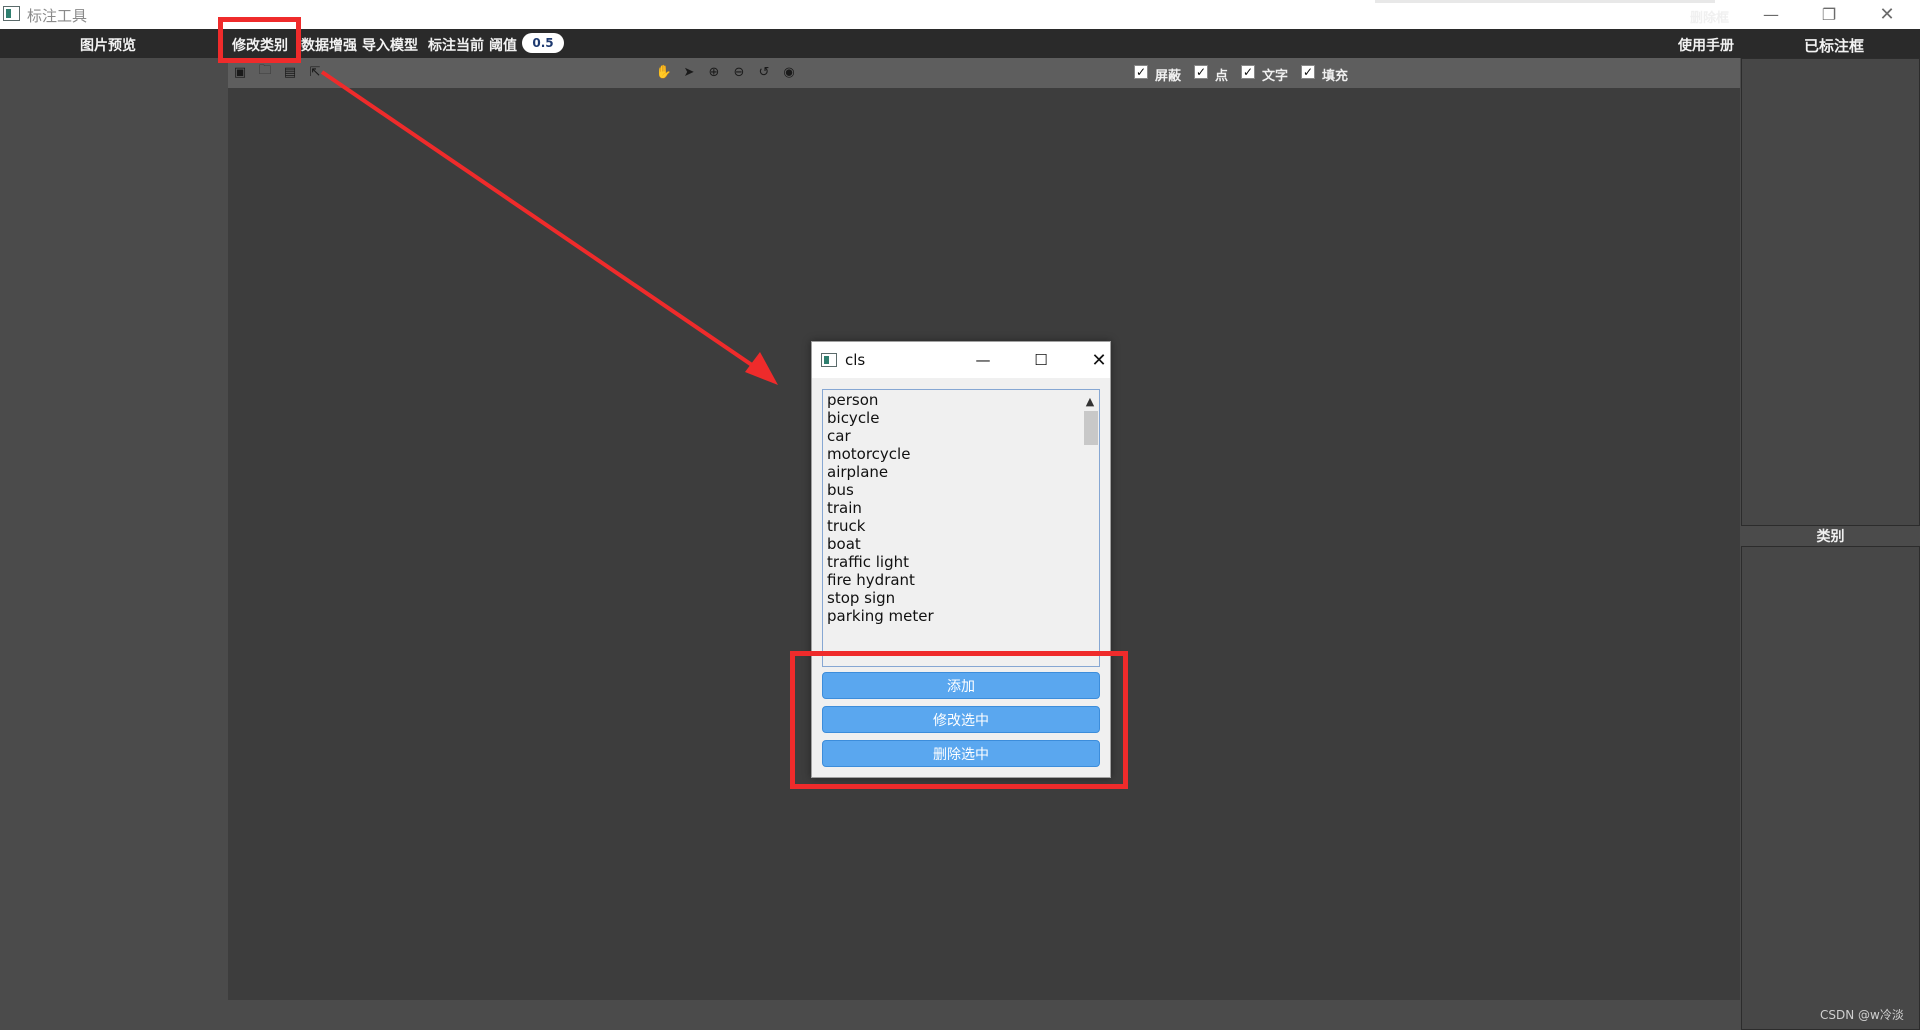  Describe the element at coordinates (1834, 46) in the screenshot. I see `annotated-boxes-title: 已标注框` at that location.